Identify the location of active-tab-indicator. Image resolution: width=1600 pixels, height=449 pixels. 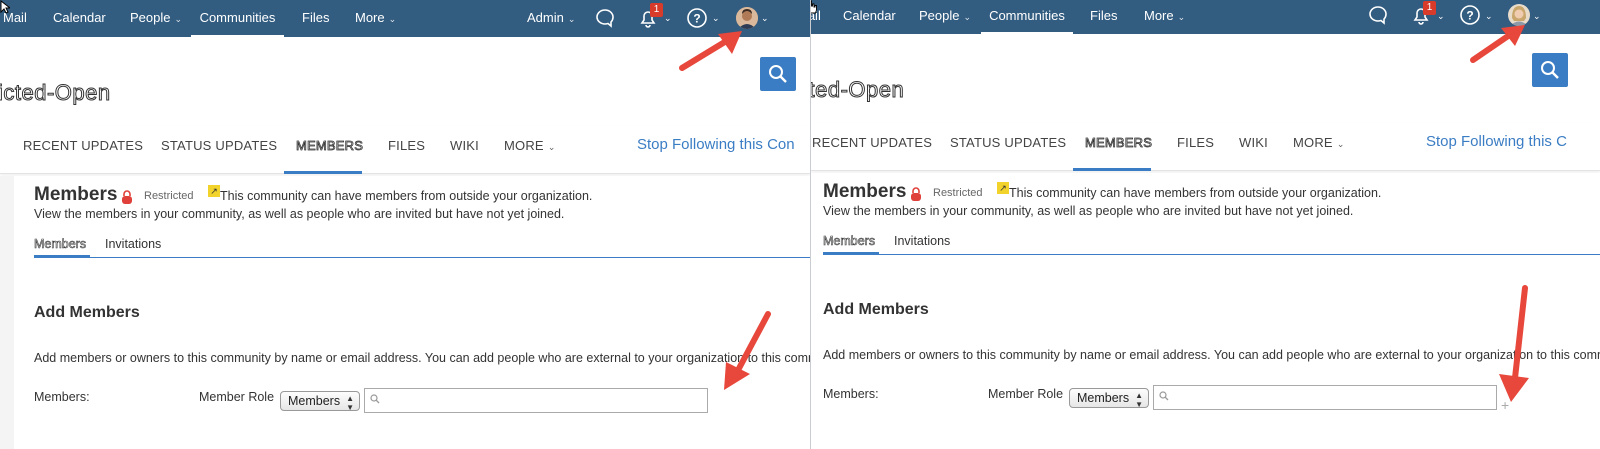
(1112, 169).